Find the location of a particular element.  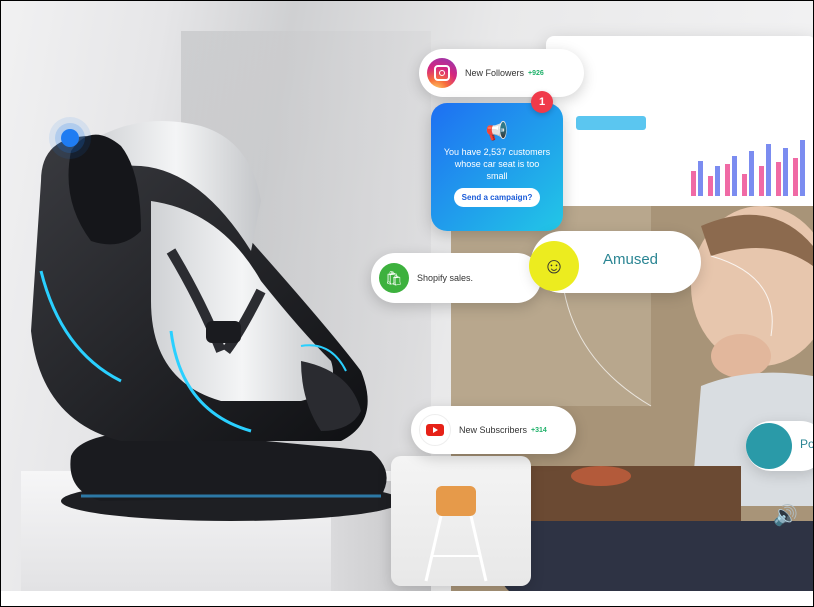

pomegranate-icon is located at coordinates (769, 446).